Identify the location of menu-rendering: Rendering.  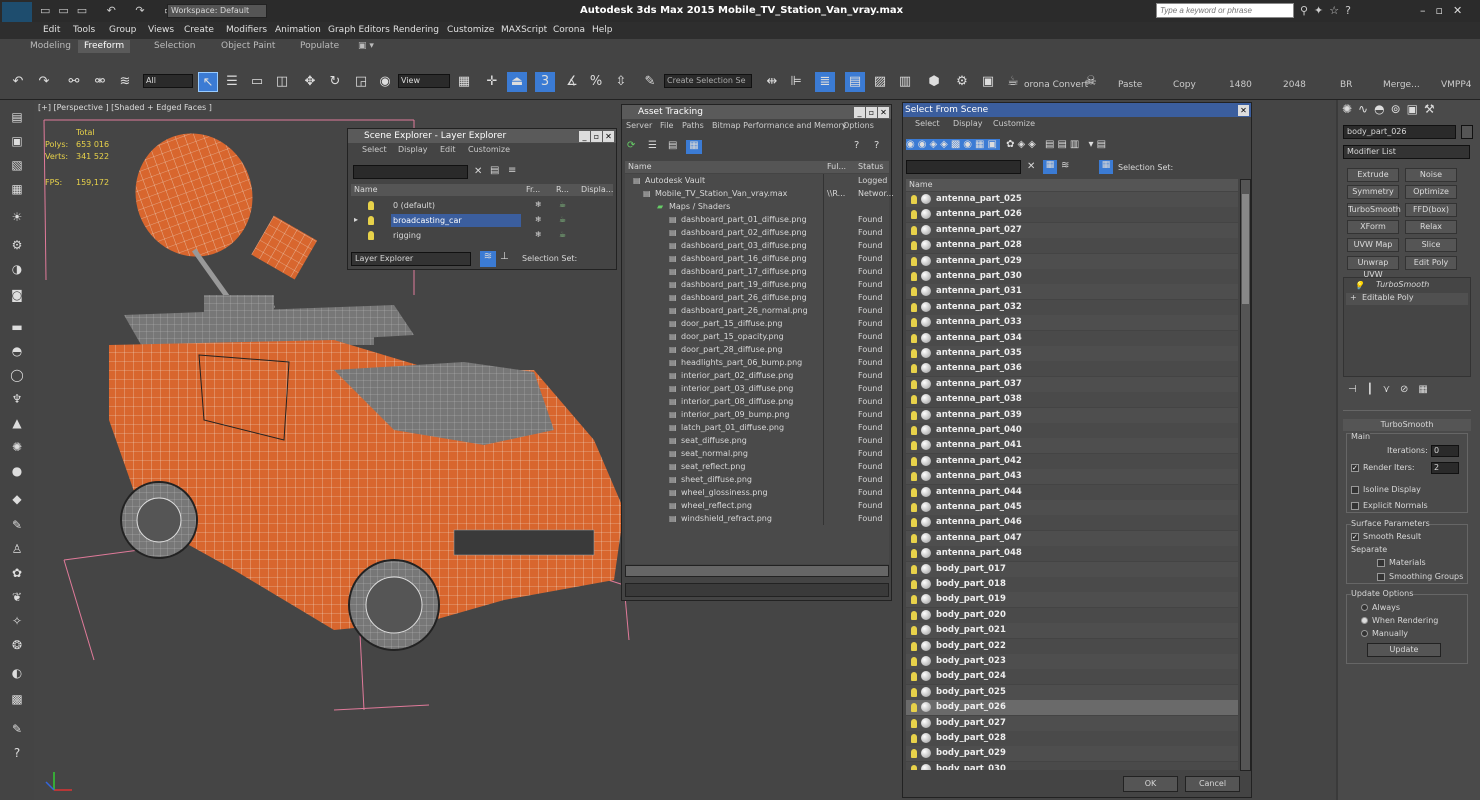
(416, 30).